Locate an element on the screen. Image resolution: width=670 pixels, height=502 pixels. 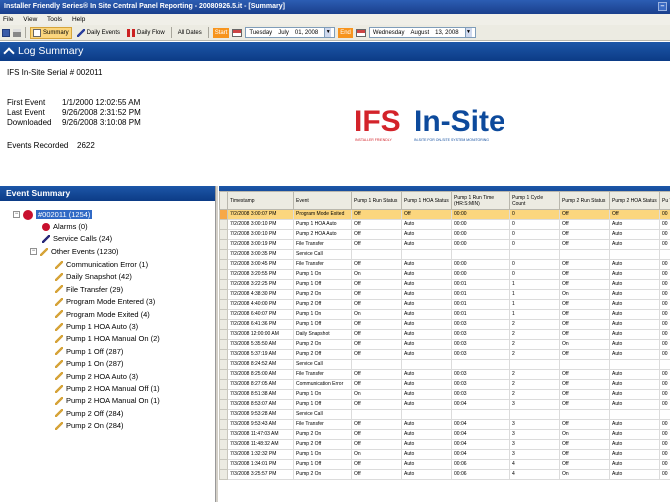
daily-flow-button: Daily Flow is located at coordinates (146, 33).